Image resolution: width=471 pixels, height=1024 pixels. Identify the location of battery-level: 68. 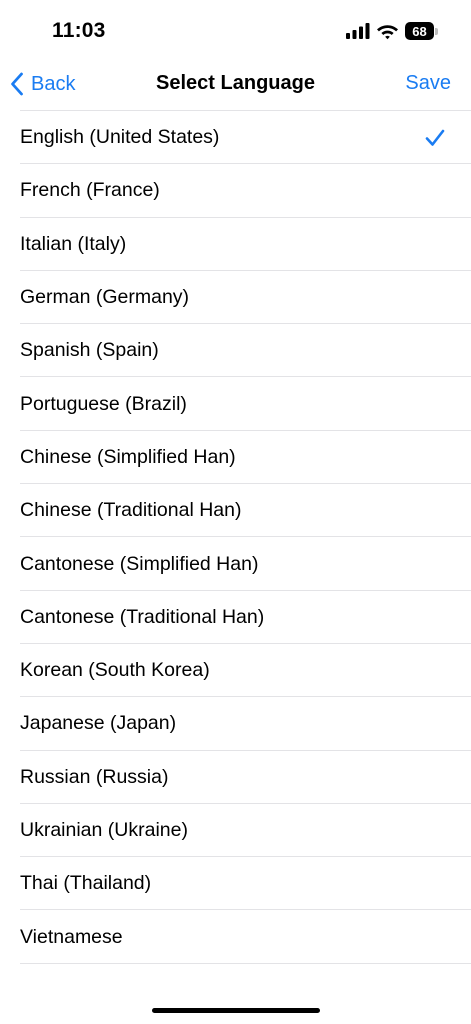
(419, 31).